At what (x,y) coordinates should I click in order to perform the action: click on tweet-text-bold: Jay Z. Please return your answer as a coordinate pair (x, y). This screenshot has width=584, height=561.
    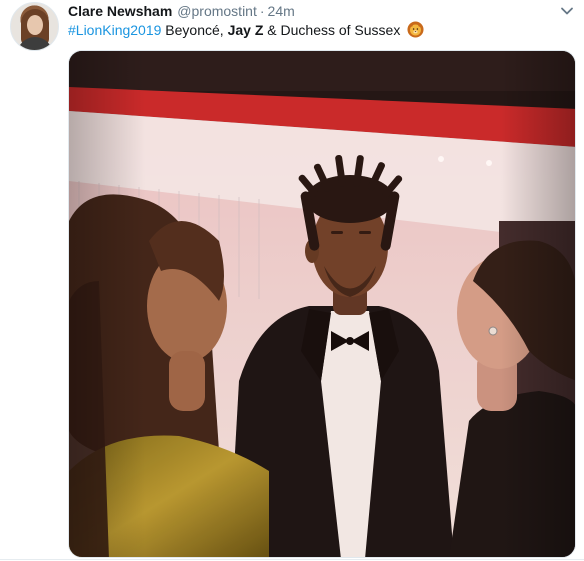
    Looking at the image, I should click on (245, 30).